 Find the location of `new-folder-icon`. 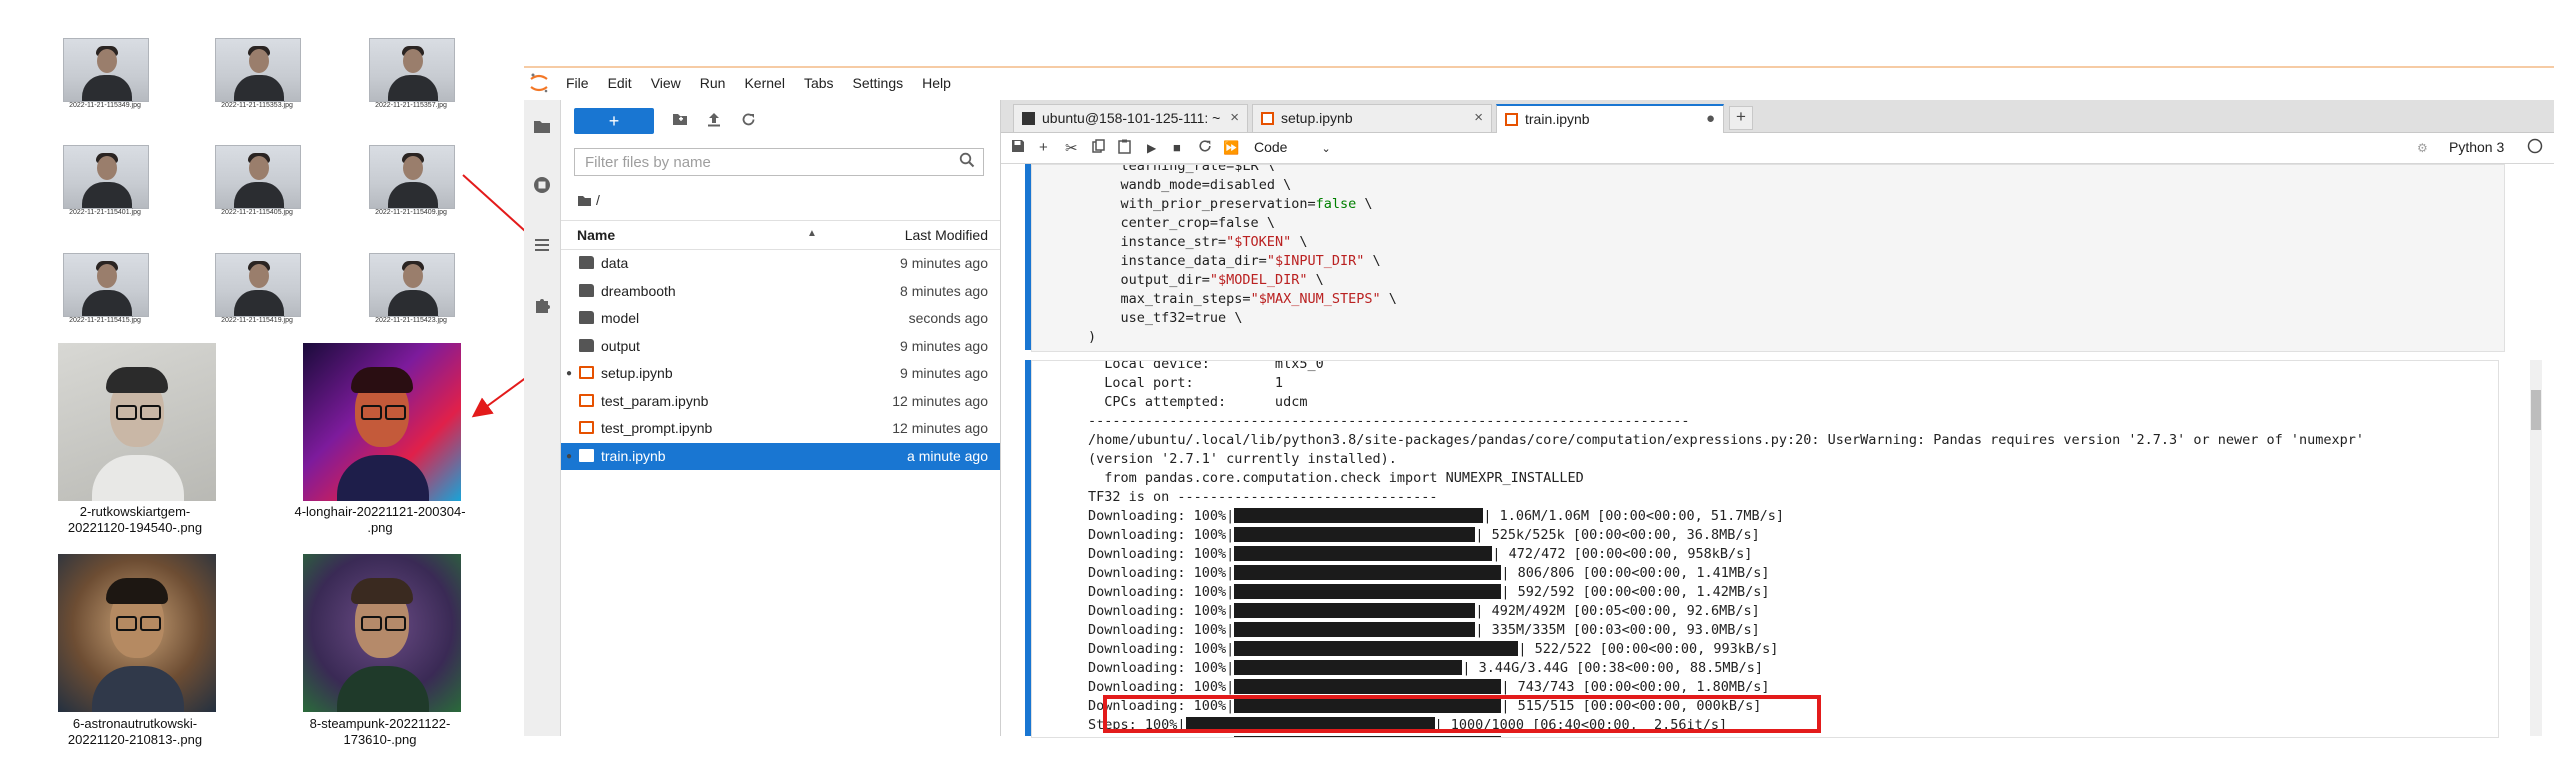

new-folder-icon is located at coordinates (680, 121).